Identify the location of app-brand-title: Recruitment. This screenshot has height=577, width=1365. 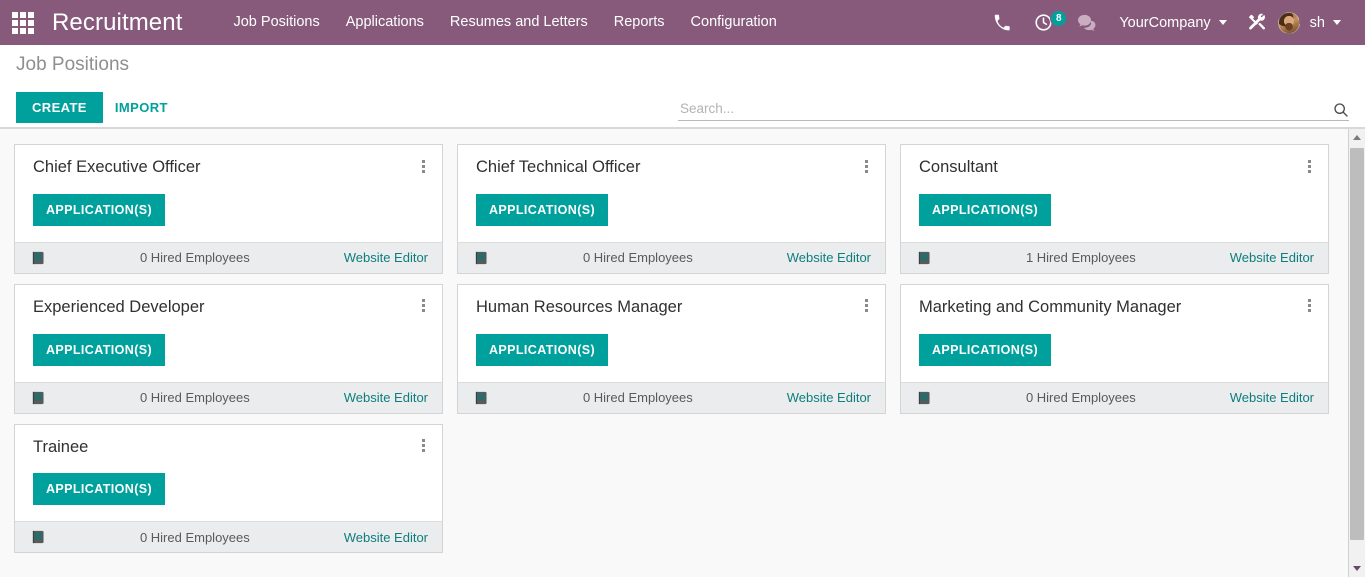
(118, 23).